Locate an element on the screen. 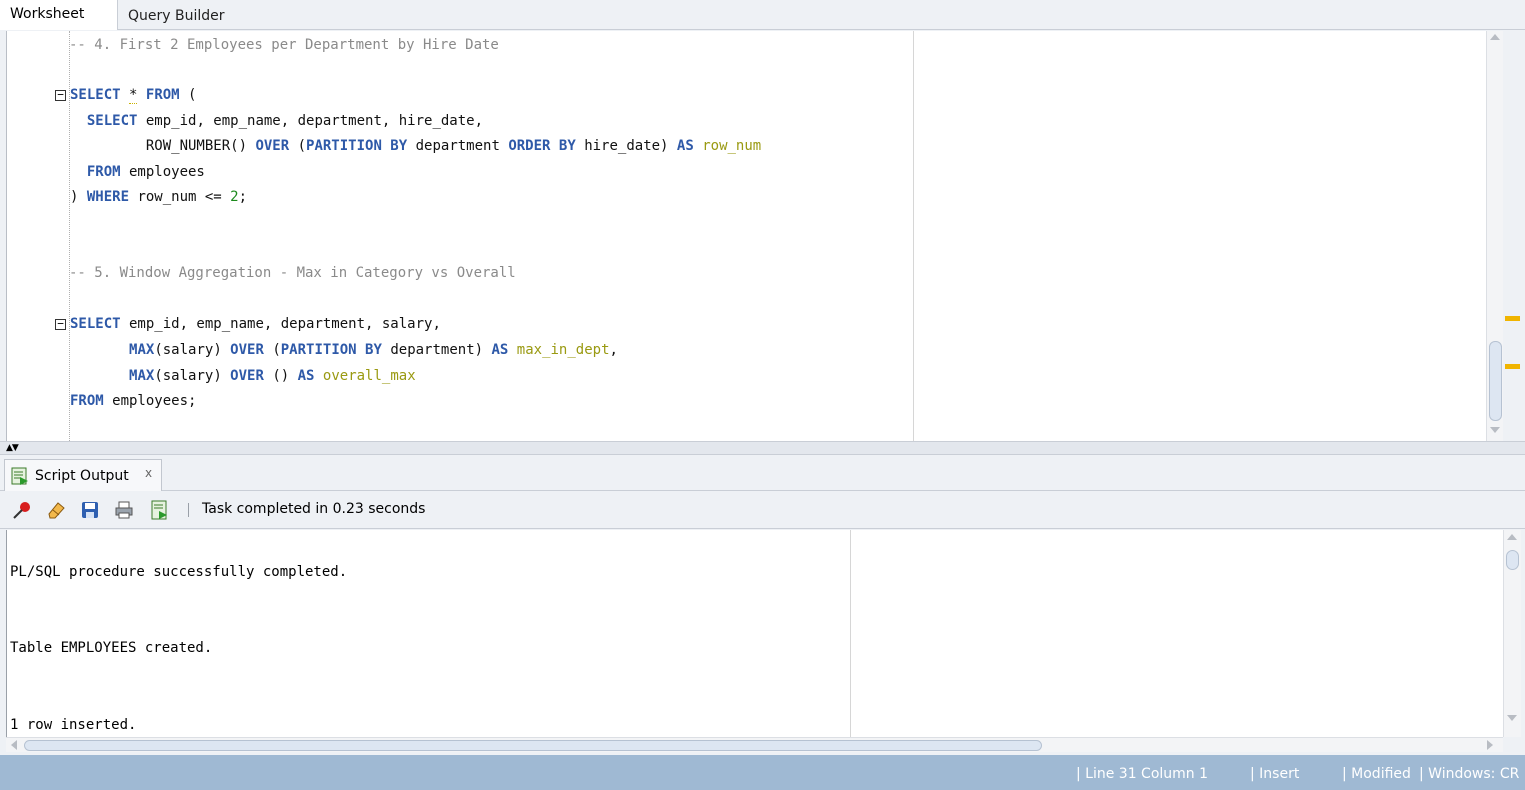  output-line: Table EMPLOYEES created. is located at coordinates (111, 648).